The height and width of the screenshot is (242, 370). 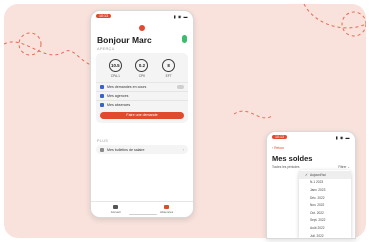 What do you see at coordinates (292, 158) in the screenshot?
I see `balances-title: Mes soldes` at bounding box center [292, 158].